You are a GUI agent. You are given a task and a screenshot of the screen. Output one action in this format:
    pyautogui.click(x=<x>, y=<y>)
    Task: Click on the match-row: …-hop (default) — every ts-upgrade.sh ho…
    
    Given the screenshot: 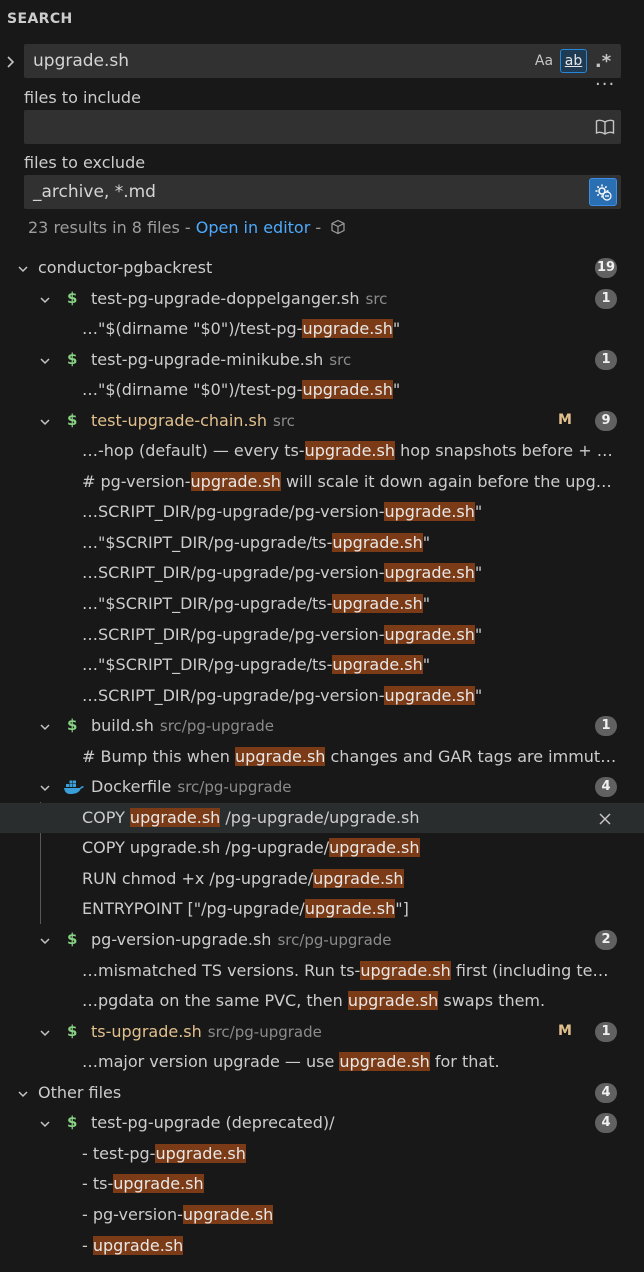 What is the action you would take?
    pyautogui.click(x=322, y=451)
    